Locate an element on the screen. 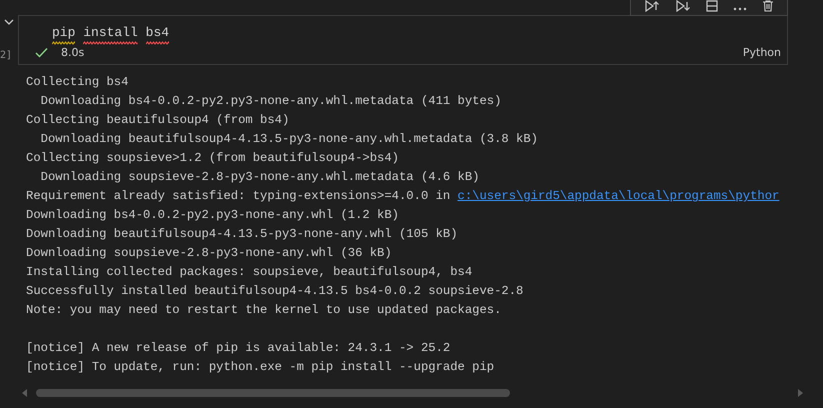 The height and width of the screenshot is (408, 823). chevron-icon is located at coordinates (9, 22).